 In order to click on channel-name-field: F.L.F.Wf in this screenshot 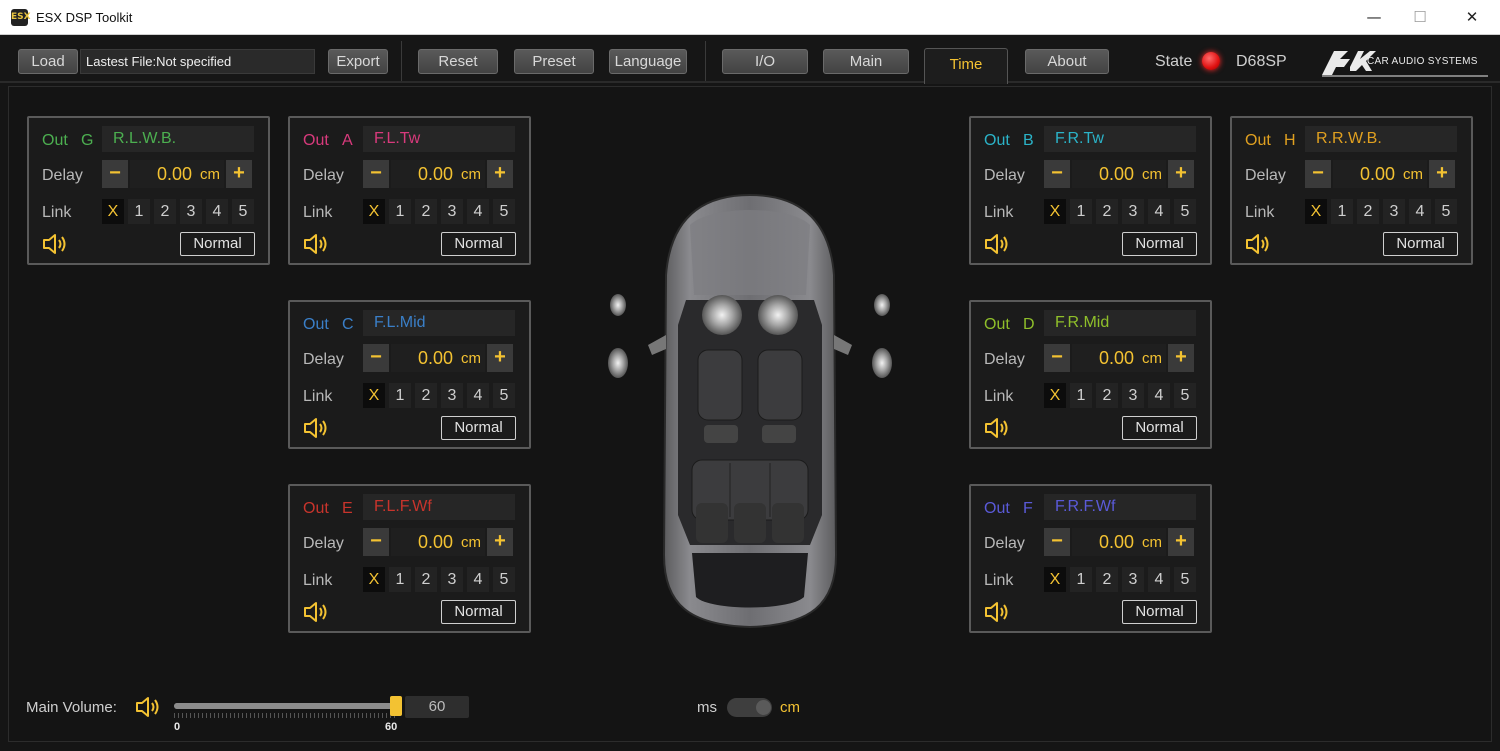, I will do `click(439, 507)`.